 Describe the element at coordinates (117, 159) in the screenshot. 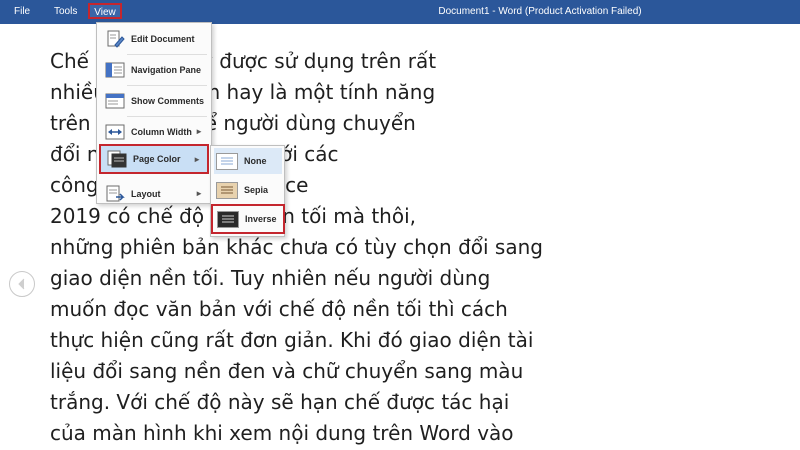

I see `page-color-icon` at that location.